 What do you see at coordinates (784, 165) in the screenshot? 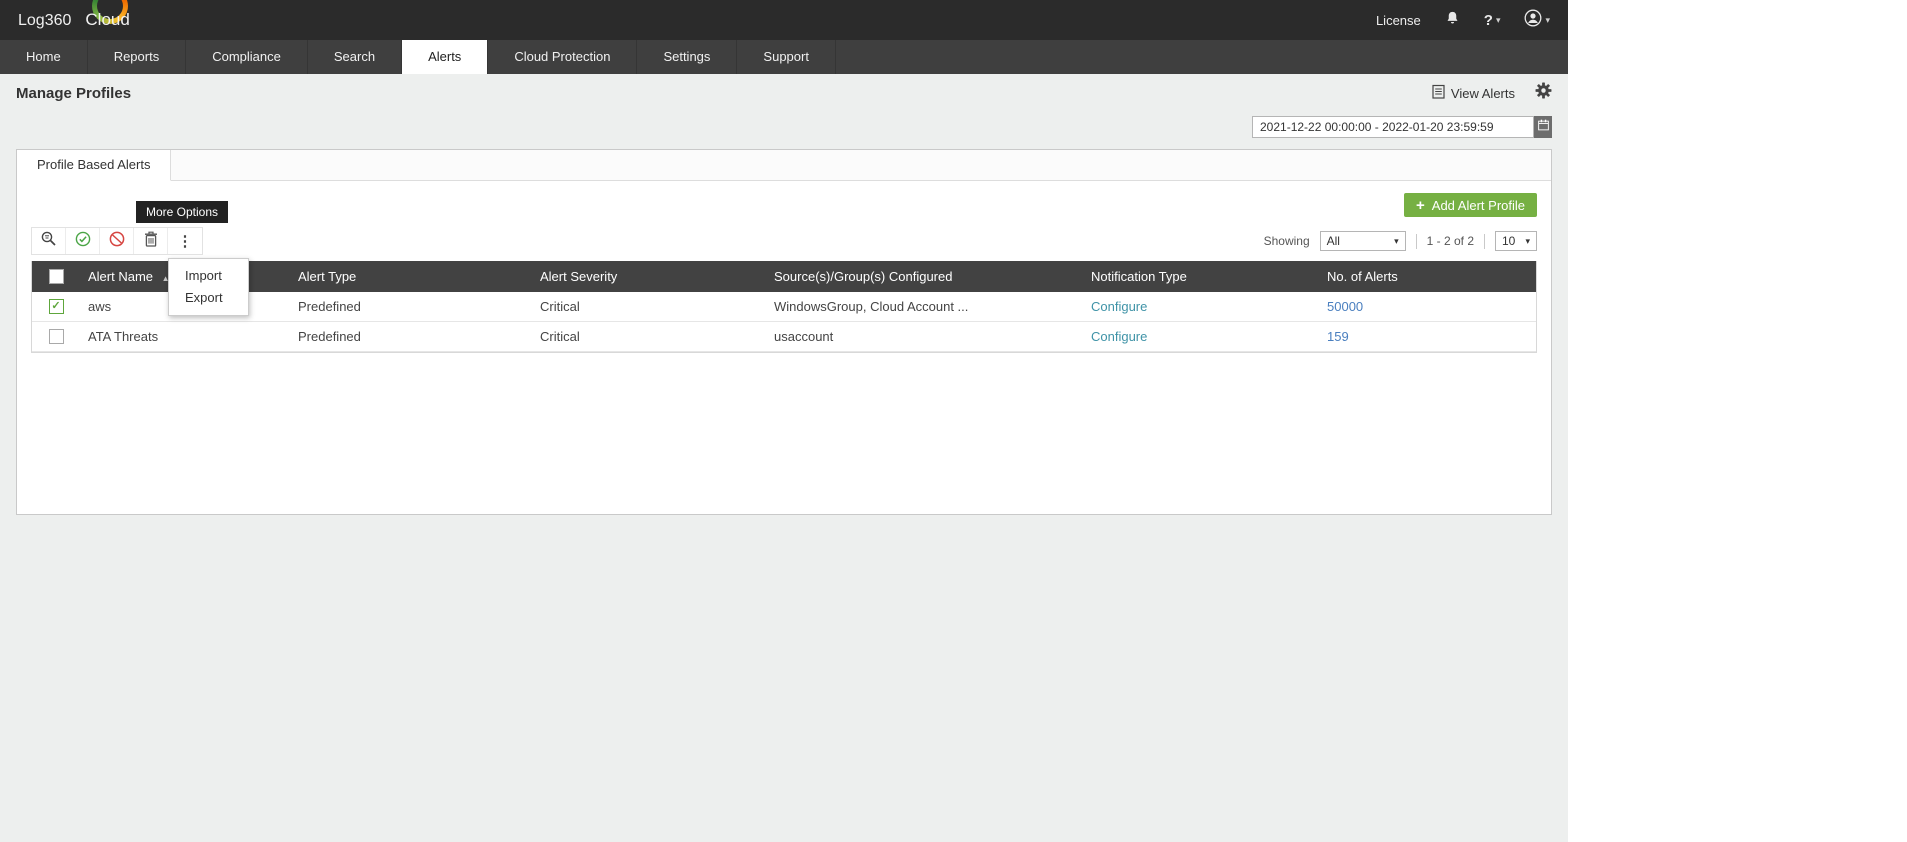
I see `panel-tabstrip: Profile Based Alerts` at bounding box center [784, 165].